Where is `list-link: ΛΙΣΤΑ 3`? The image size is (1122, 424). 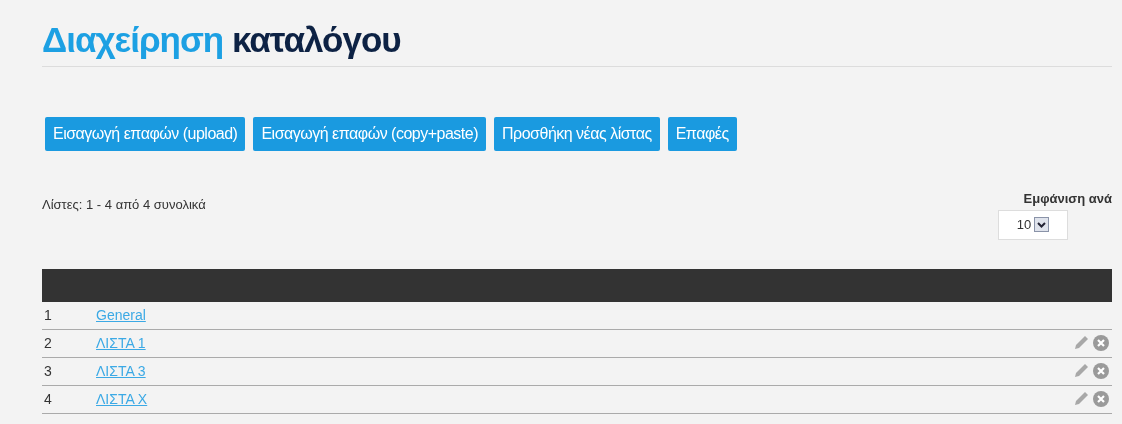 list-link: ΛΙΣΤΑ 3 is located at coordinates (121, 371).